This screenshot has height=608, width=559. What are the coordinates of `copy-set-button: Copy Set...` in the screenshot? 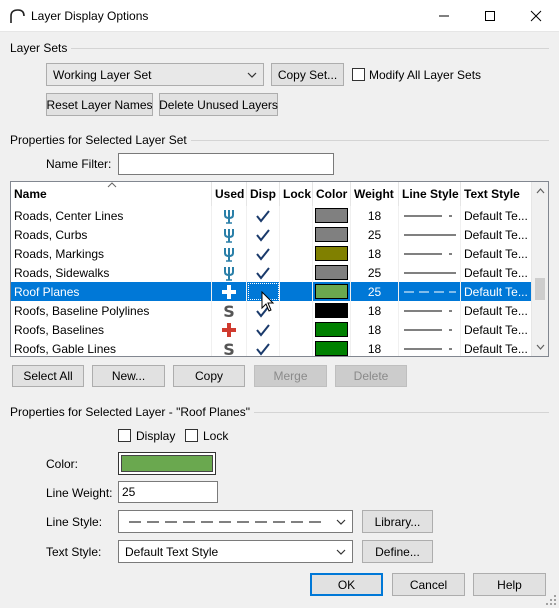 It's located at (307, 74).